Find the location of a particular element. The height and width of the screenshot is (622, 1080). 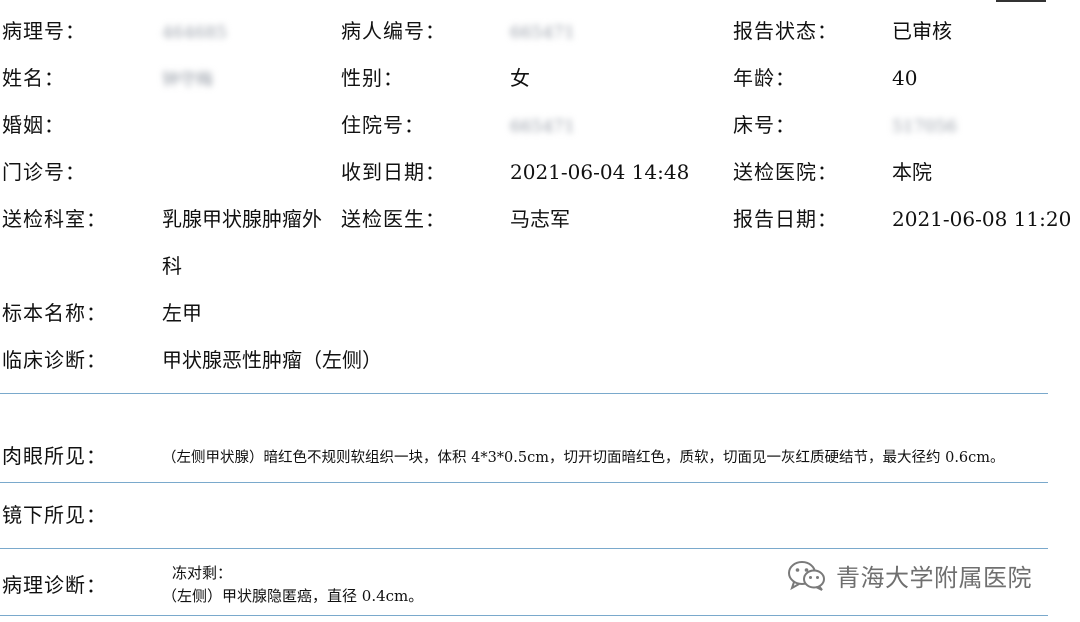

hospital-label: 送检医院： is located at coordinates (785, 172).